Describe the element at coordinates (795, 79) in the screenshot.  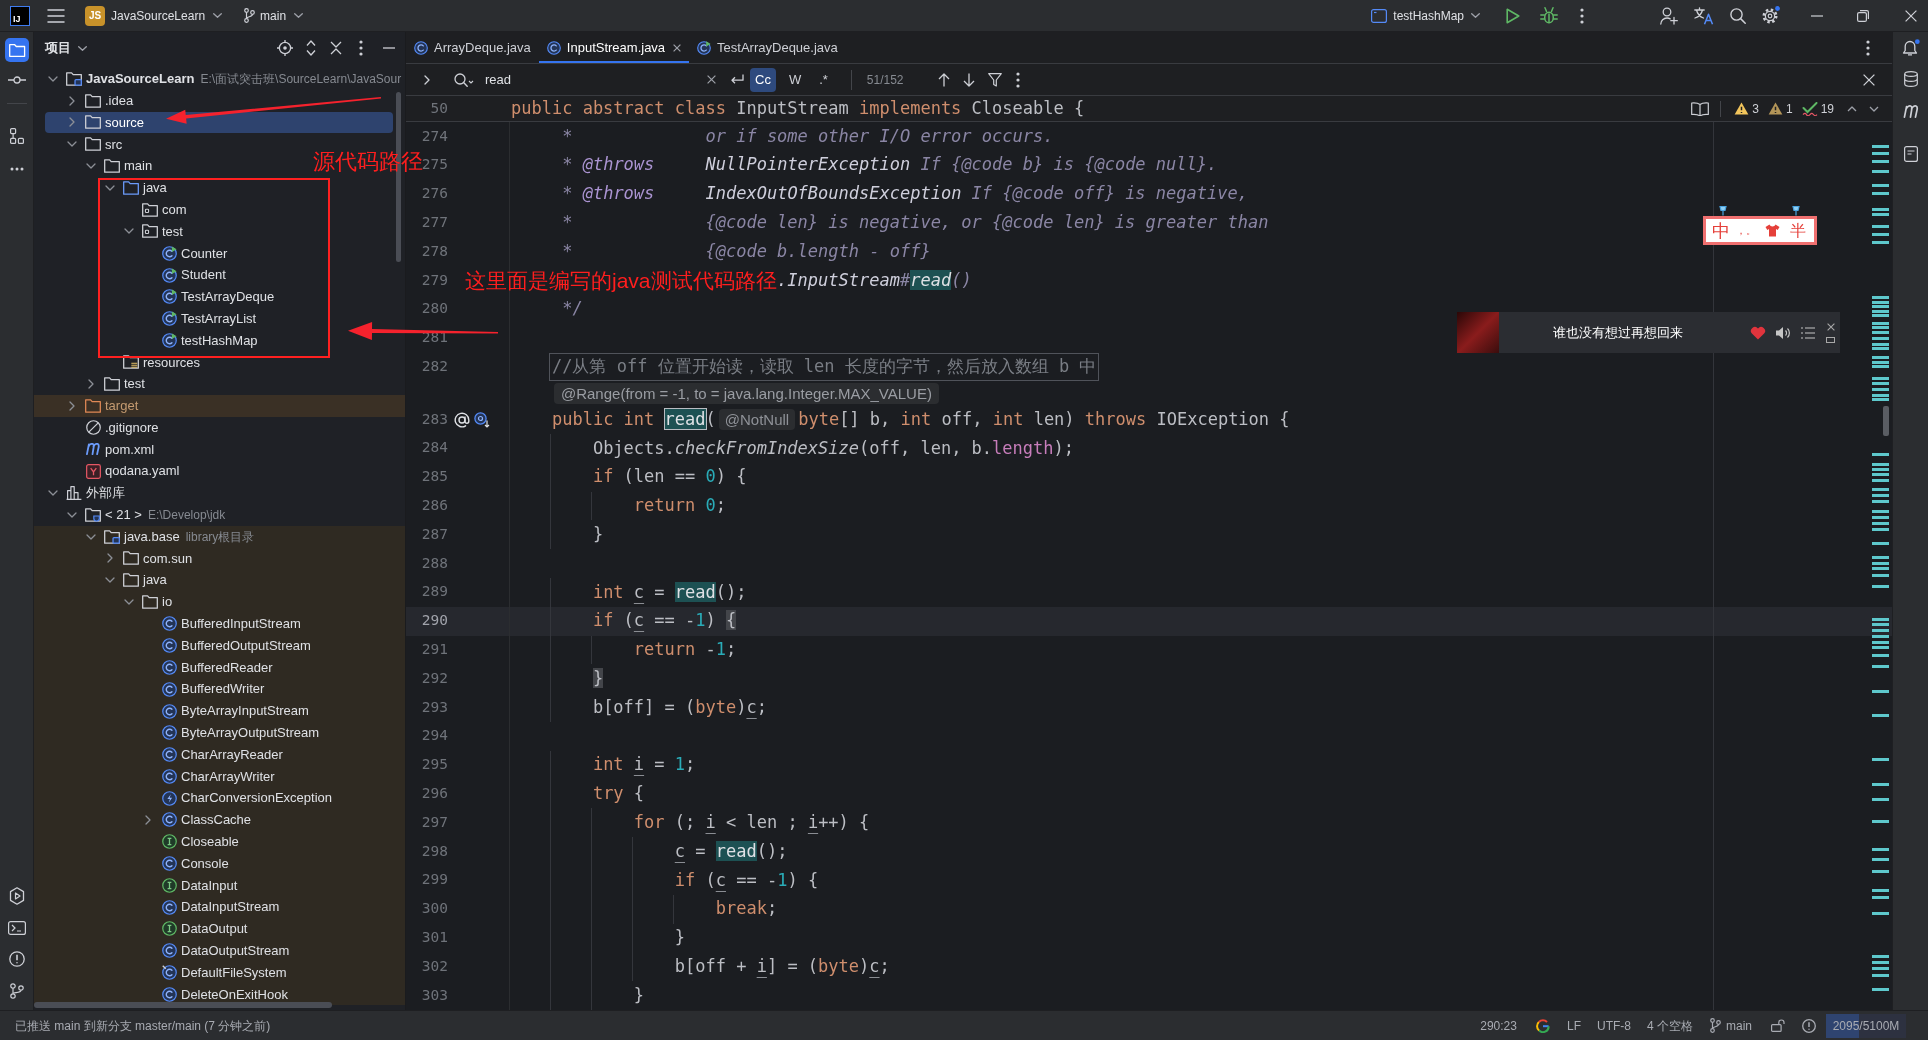
I see `search-option-toggle: W` at that location.